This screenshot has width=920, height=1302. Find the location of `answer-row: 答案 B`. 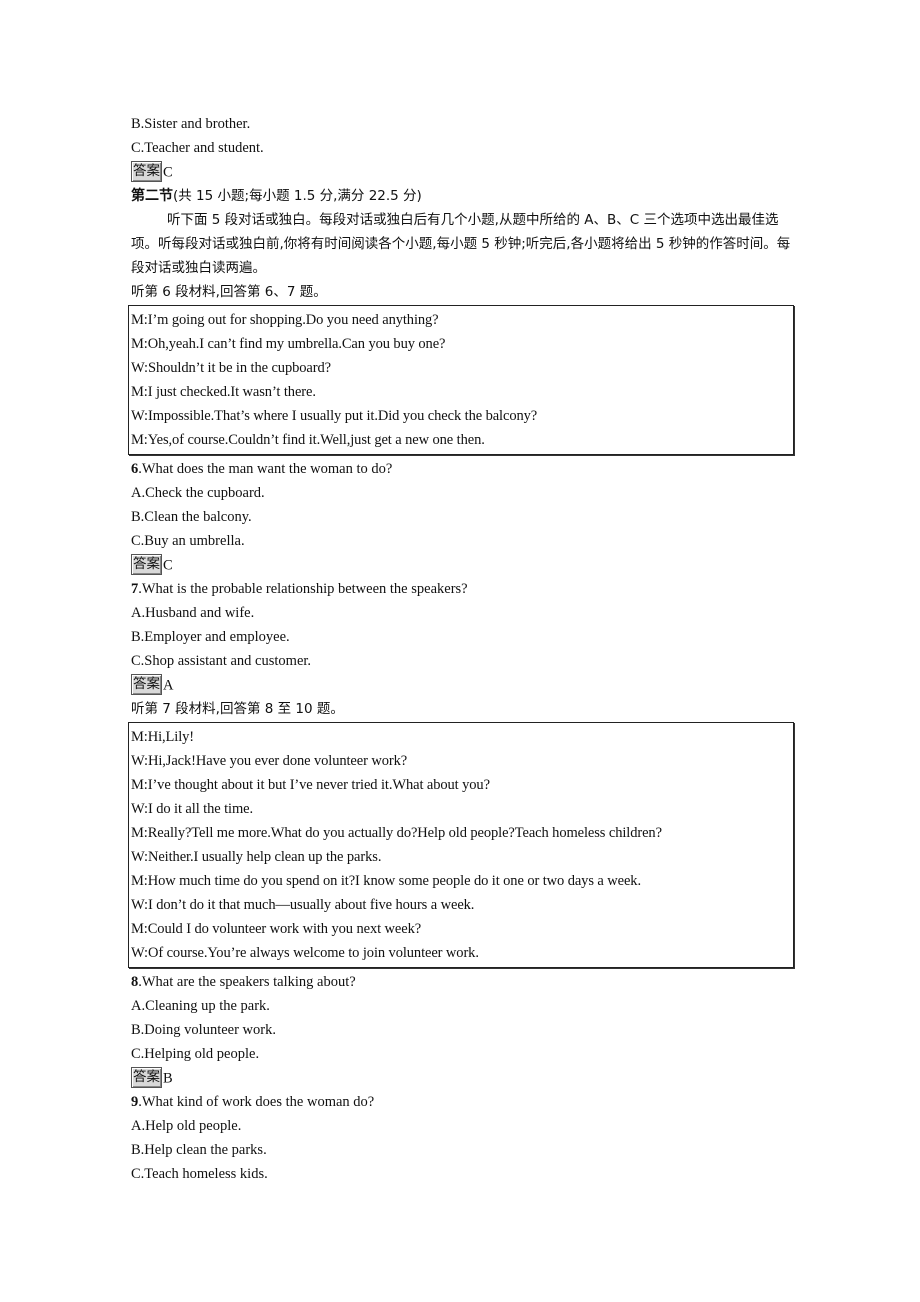

answer-row: 答案 B is located at coordinates (465, 1078).